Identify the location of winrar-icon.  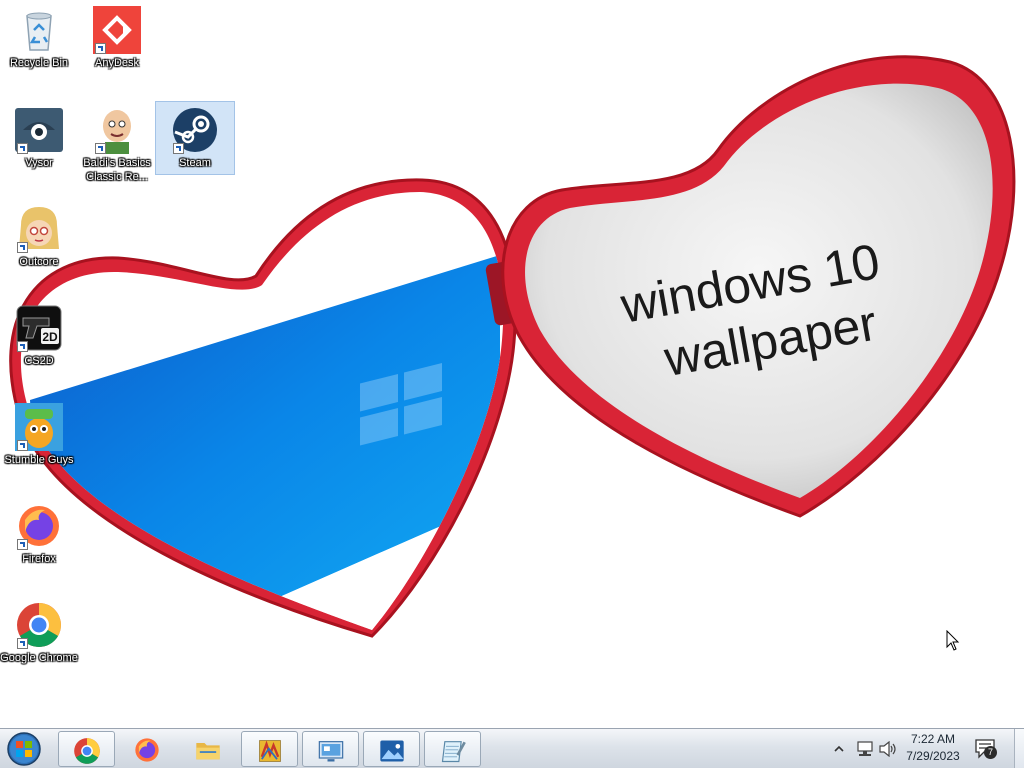
(270, 751).